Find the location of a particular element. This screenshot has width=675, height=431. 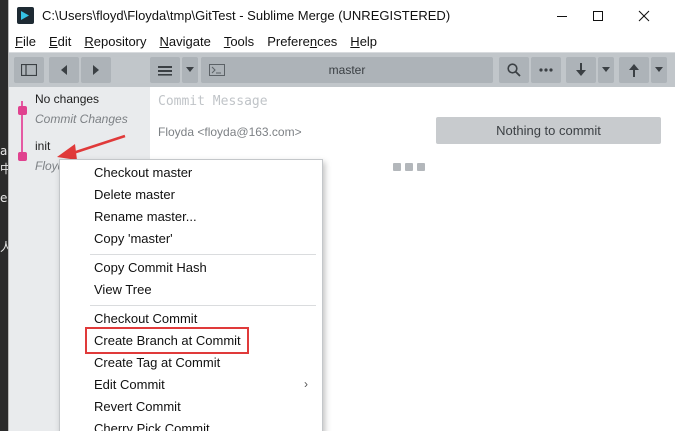

stash-icon is located at coordinates (165, 71).